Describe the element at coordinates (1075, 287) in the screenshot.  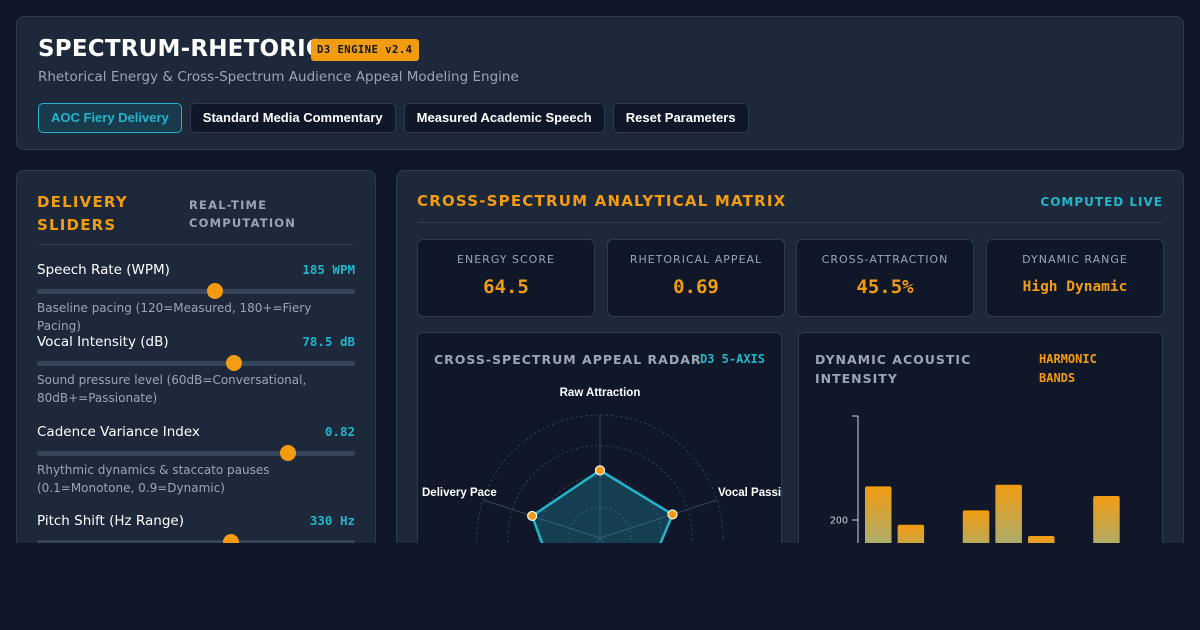
I see `metric-value: High Dynamic` at that location.